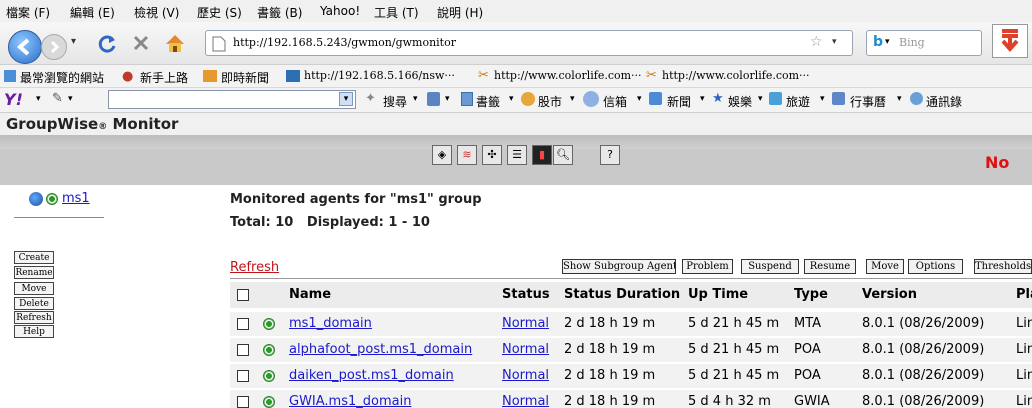  What do you see at coordinates (550, 101) in the screenshot?
I see `yahoo-stocks: 股市` at bounding box center [550, 101].